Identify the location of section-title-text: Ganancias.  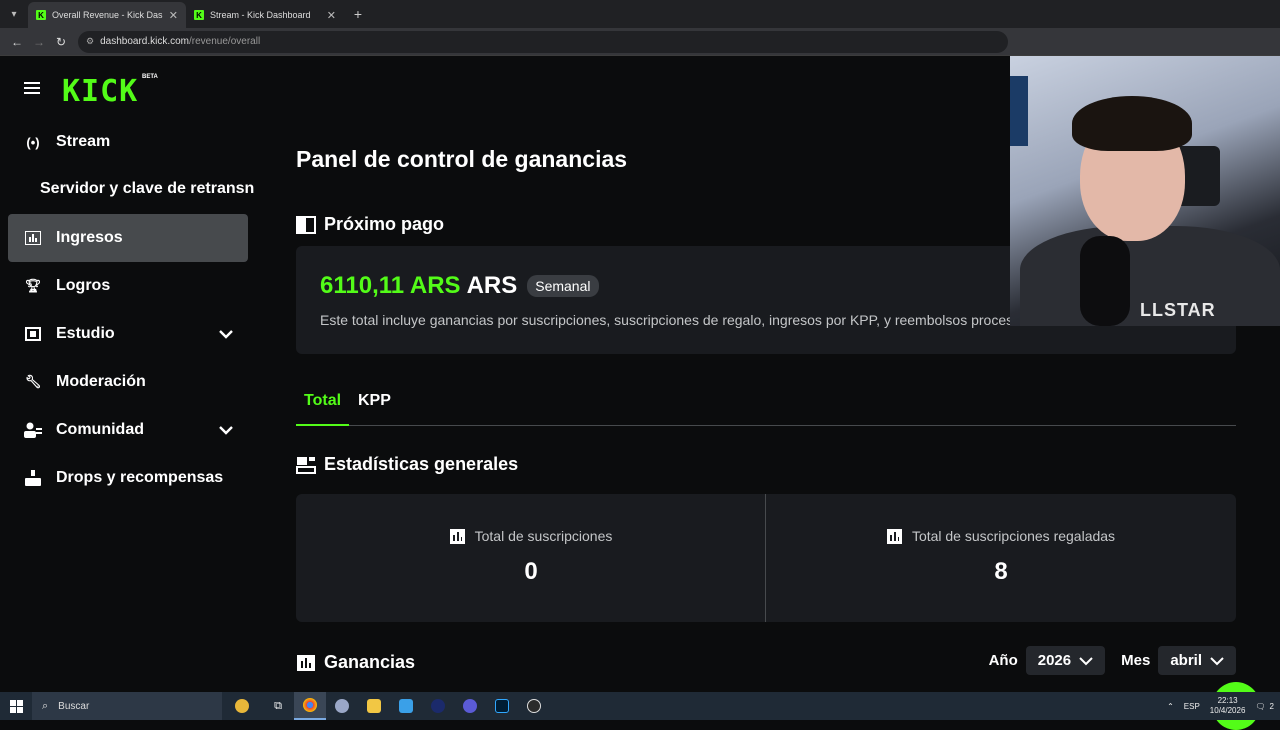
(370, 662).